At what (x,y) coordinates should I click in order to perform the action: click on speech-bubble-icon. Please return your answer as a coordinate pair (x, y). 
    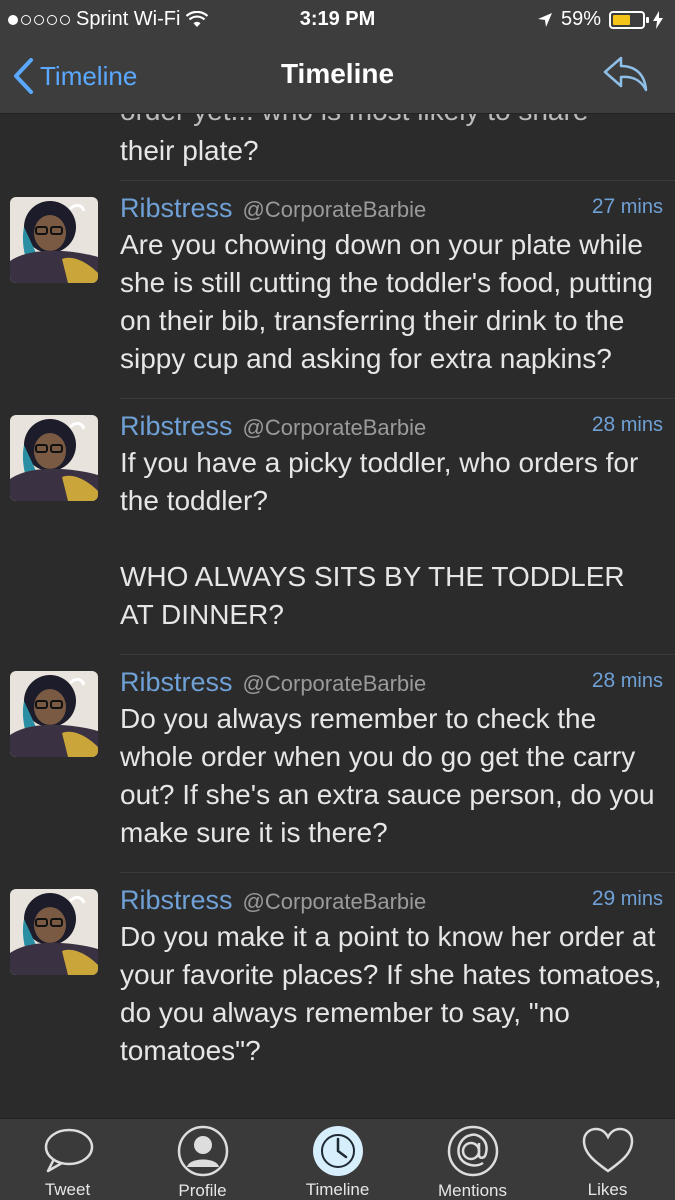
    Looking at the image, I should click on (68, 1150).